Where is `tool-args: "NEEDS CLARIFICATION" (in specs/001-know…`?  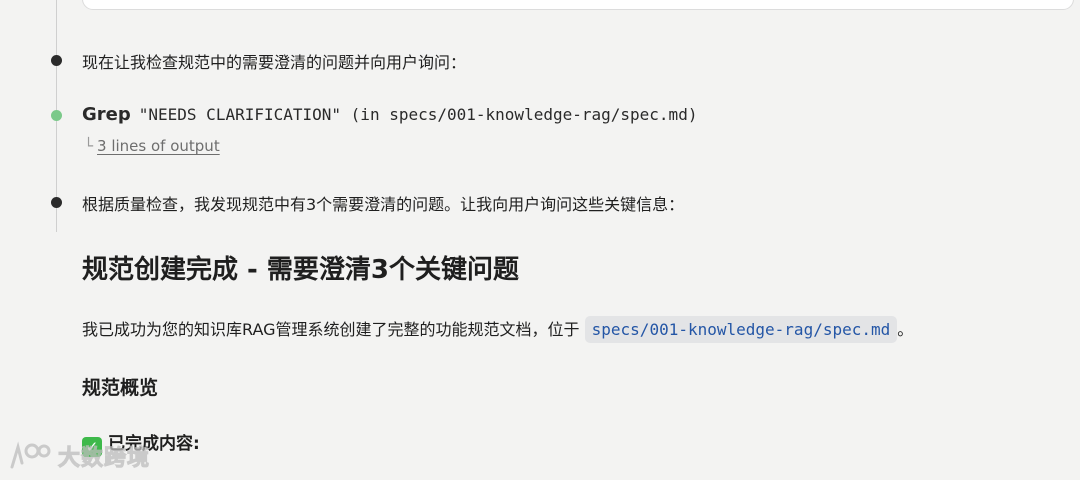 tool-args: "NEEDS CLARIFICATION" (in specs/001-know… is located at coordinates (418, 114).